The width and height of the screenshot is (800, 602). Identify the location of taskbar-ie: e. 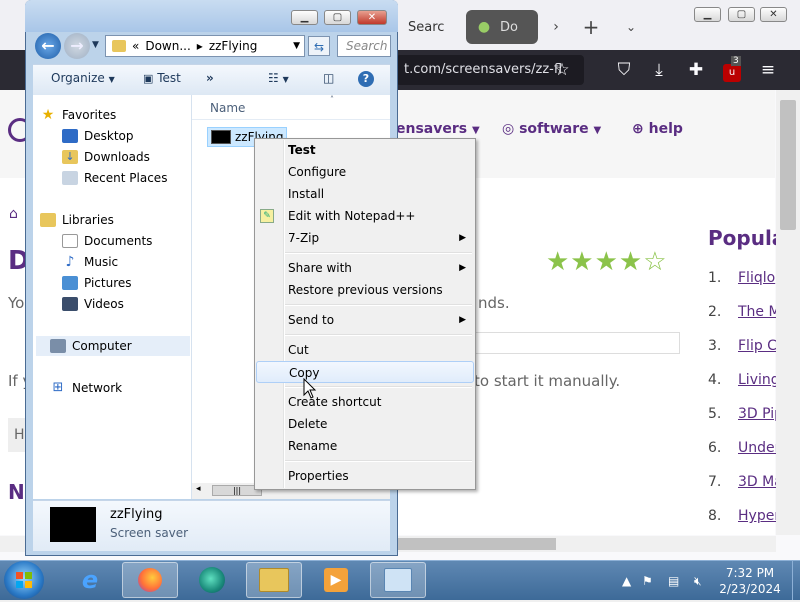
(90, 580).